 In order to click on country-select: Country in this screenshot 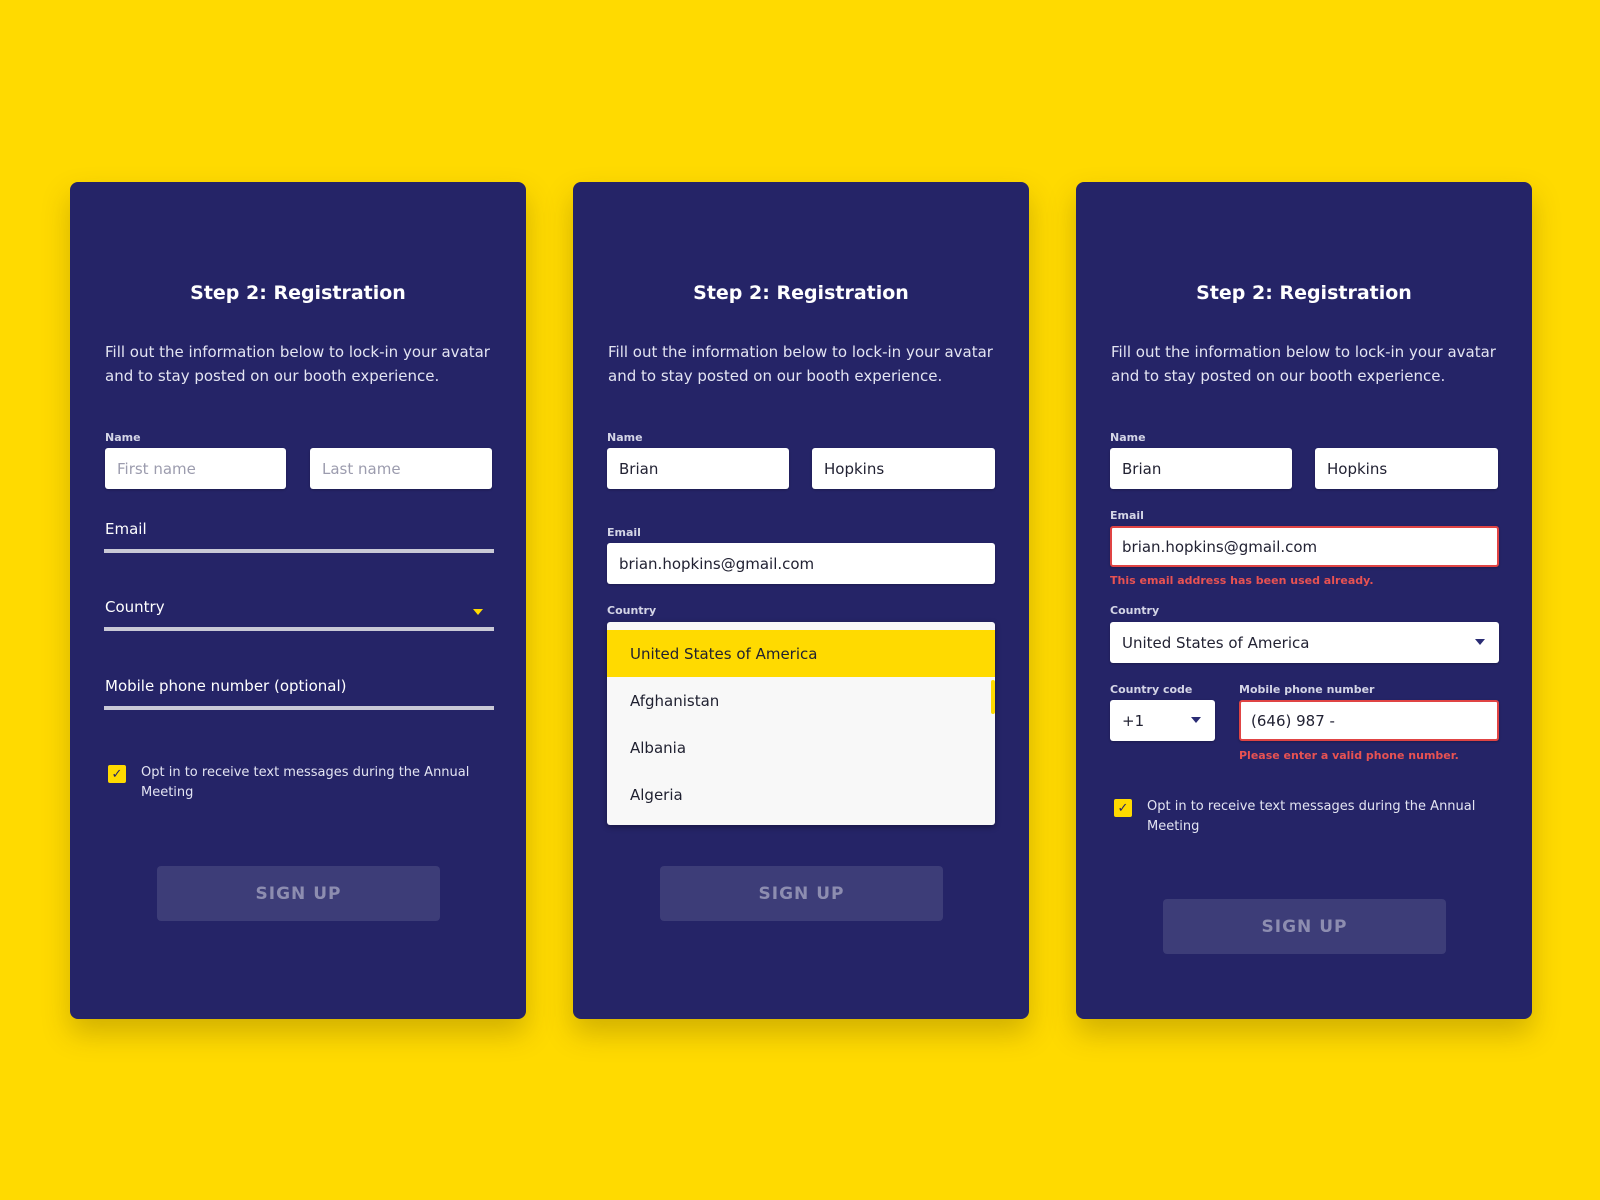, I will do `click(299, 609)`.